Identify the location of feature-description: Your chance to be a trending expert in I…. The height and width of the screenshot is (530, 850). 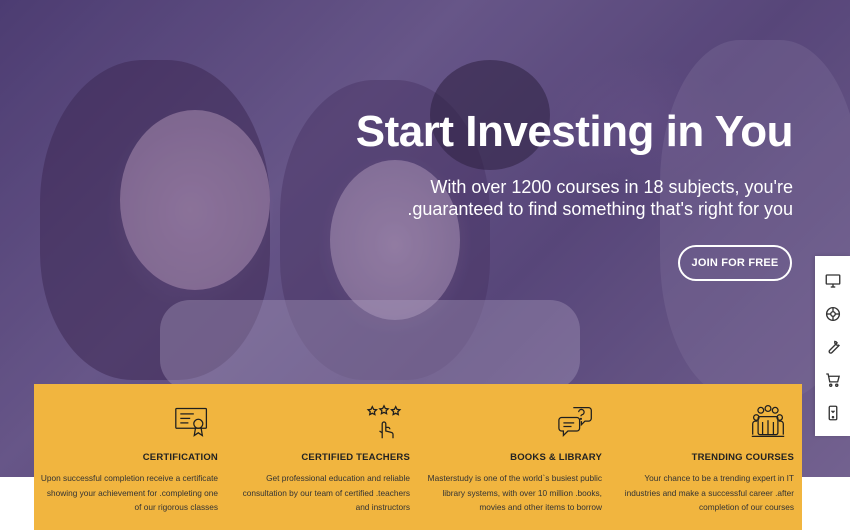
(709, 492).